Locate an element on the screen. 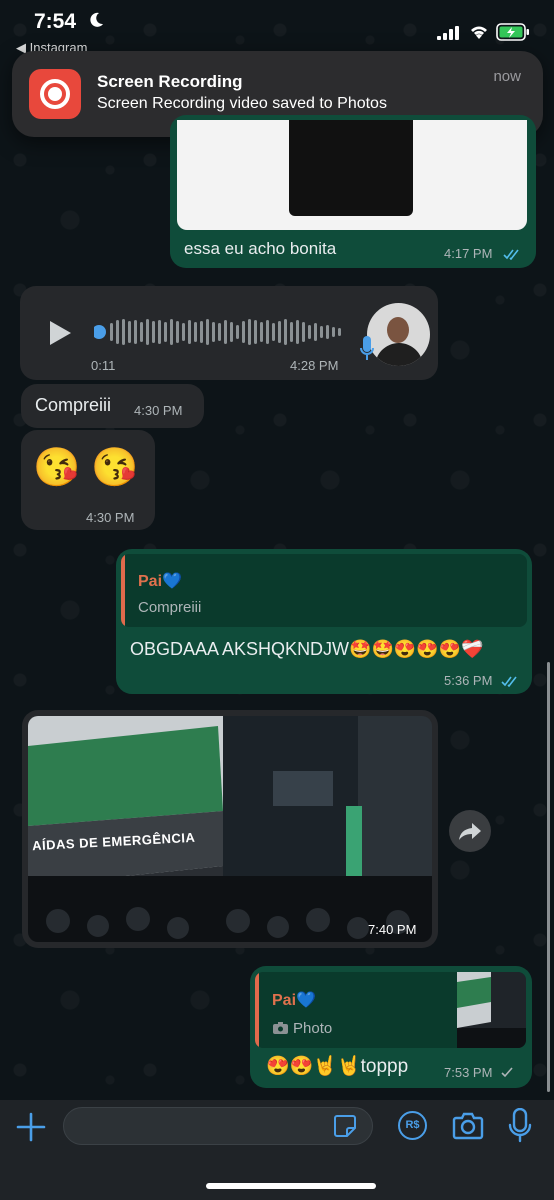  message-outgoing-image: essa eu acho bonita 4:17 PM is located at coordinates (353, 191).